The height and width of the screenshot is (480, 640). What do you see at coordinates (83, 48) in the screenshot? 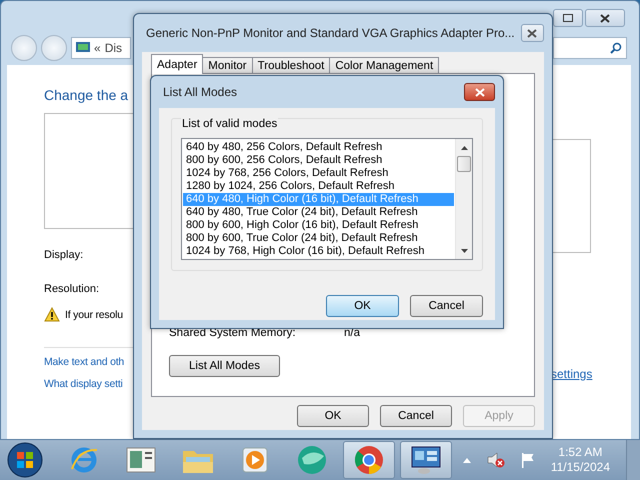
I see `monitor-icon` at bounding box center [83, 48].